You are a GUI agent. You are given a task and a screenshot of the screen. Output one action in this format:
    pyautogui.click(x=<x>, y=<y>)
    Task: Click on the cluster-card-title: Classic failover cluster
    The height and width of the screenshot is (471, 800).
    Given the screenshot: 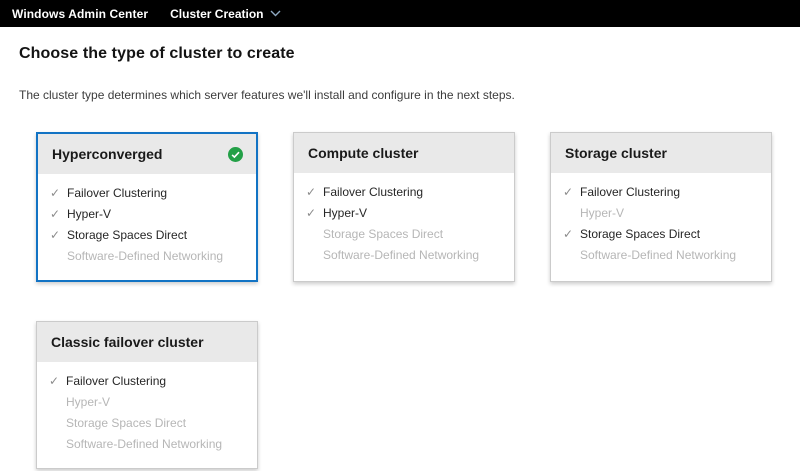 What is the action you would take?
    pyautogui.click(x=127, y=342)
    